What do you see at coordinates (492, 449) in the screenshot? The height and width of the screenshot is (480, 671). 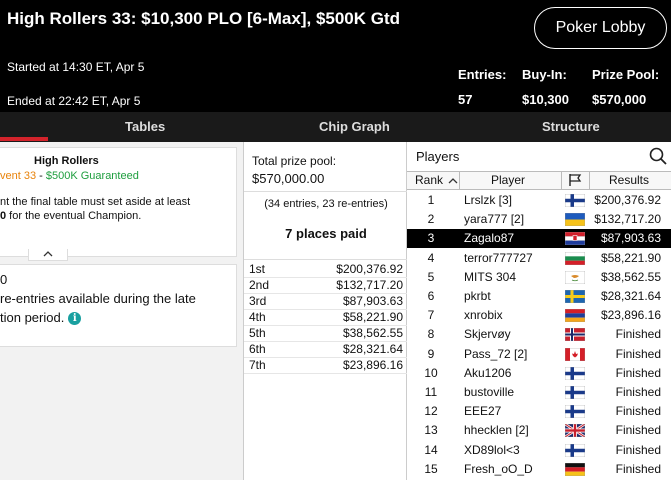 I see `player-name: XD89lol<3` at bounding box center [492, 449].